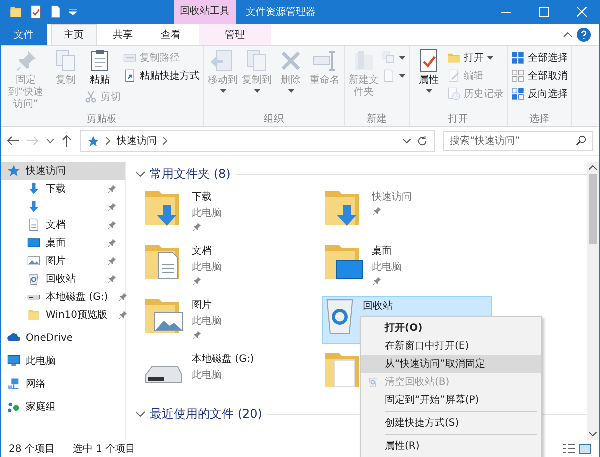  I want to click on group-label: 选择, so click(539, 119).